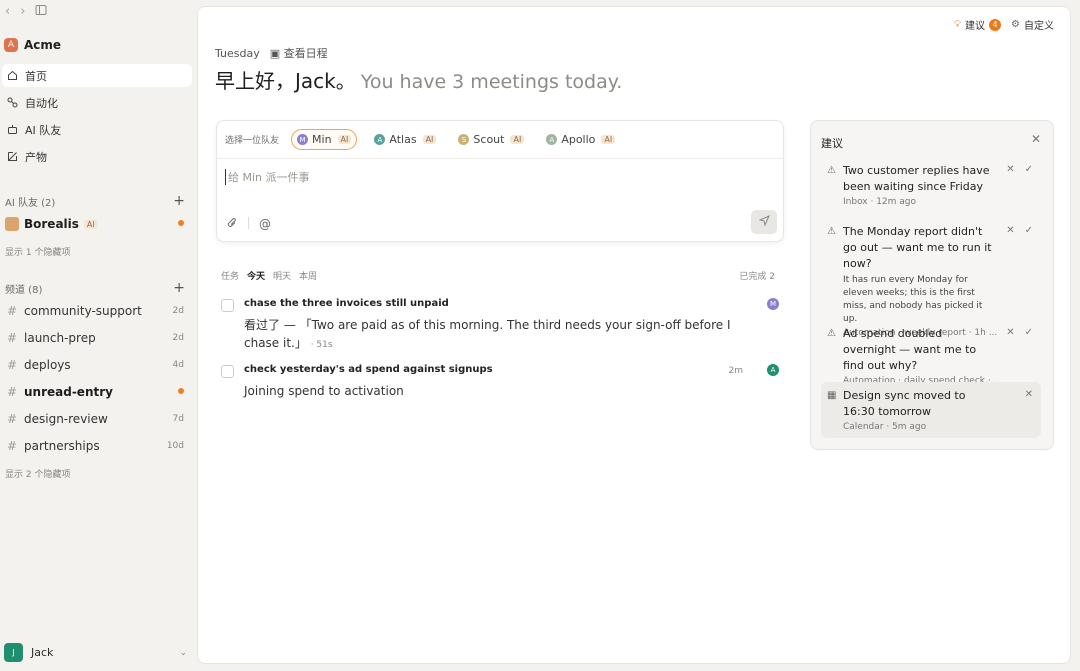 This screenshot has width=1080, height=671. Describe the element at coordinates (491, 139) in the screenshot. I see `teammate-option-scout: S Scout AI` at that location.